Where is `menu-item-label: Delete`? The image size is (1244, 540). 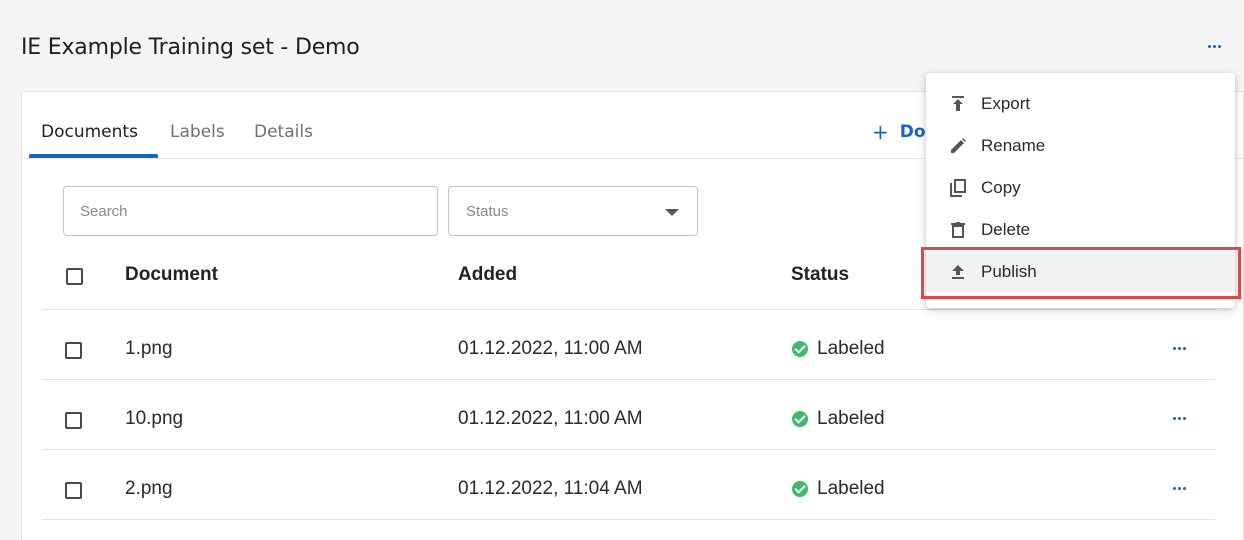 menu-item-label: Delete is located at coordinates (1006, 229).